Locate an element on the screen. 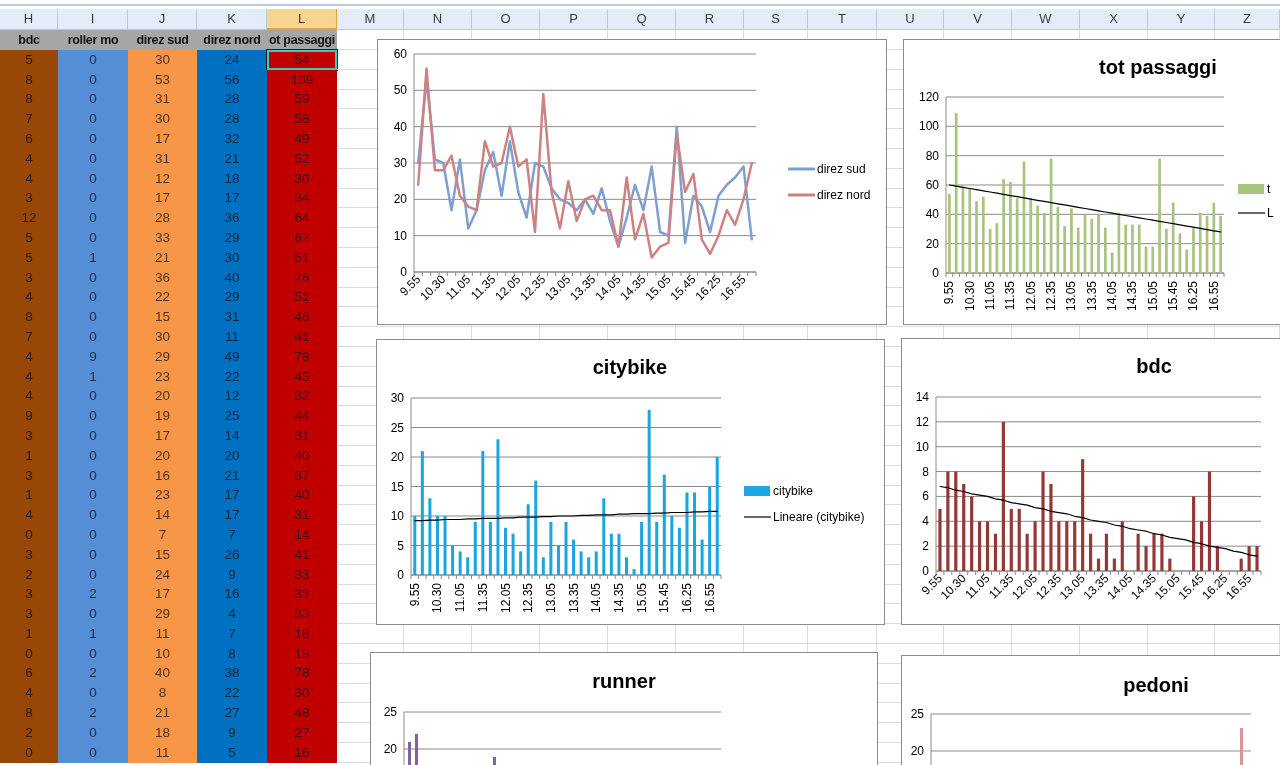 The height and width of the screenshot is (765, 1280). column-header: I is located at coordinates (93, 19).